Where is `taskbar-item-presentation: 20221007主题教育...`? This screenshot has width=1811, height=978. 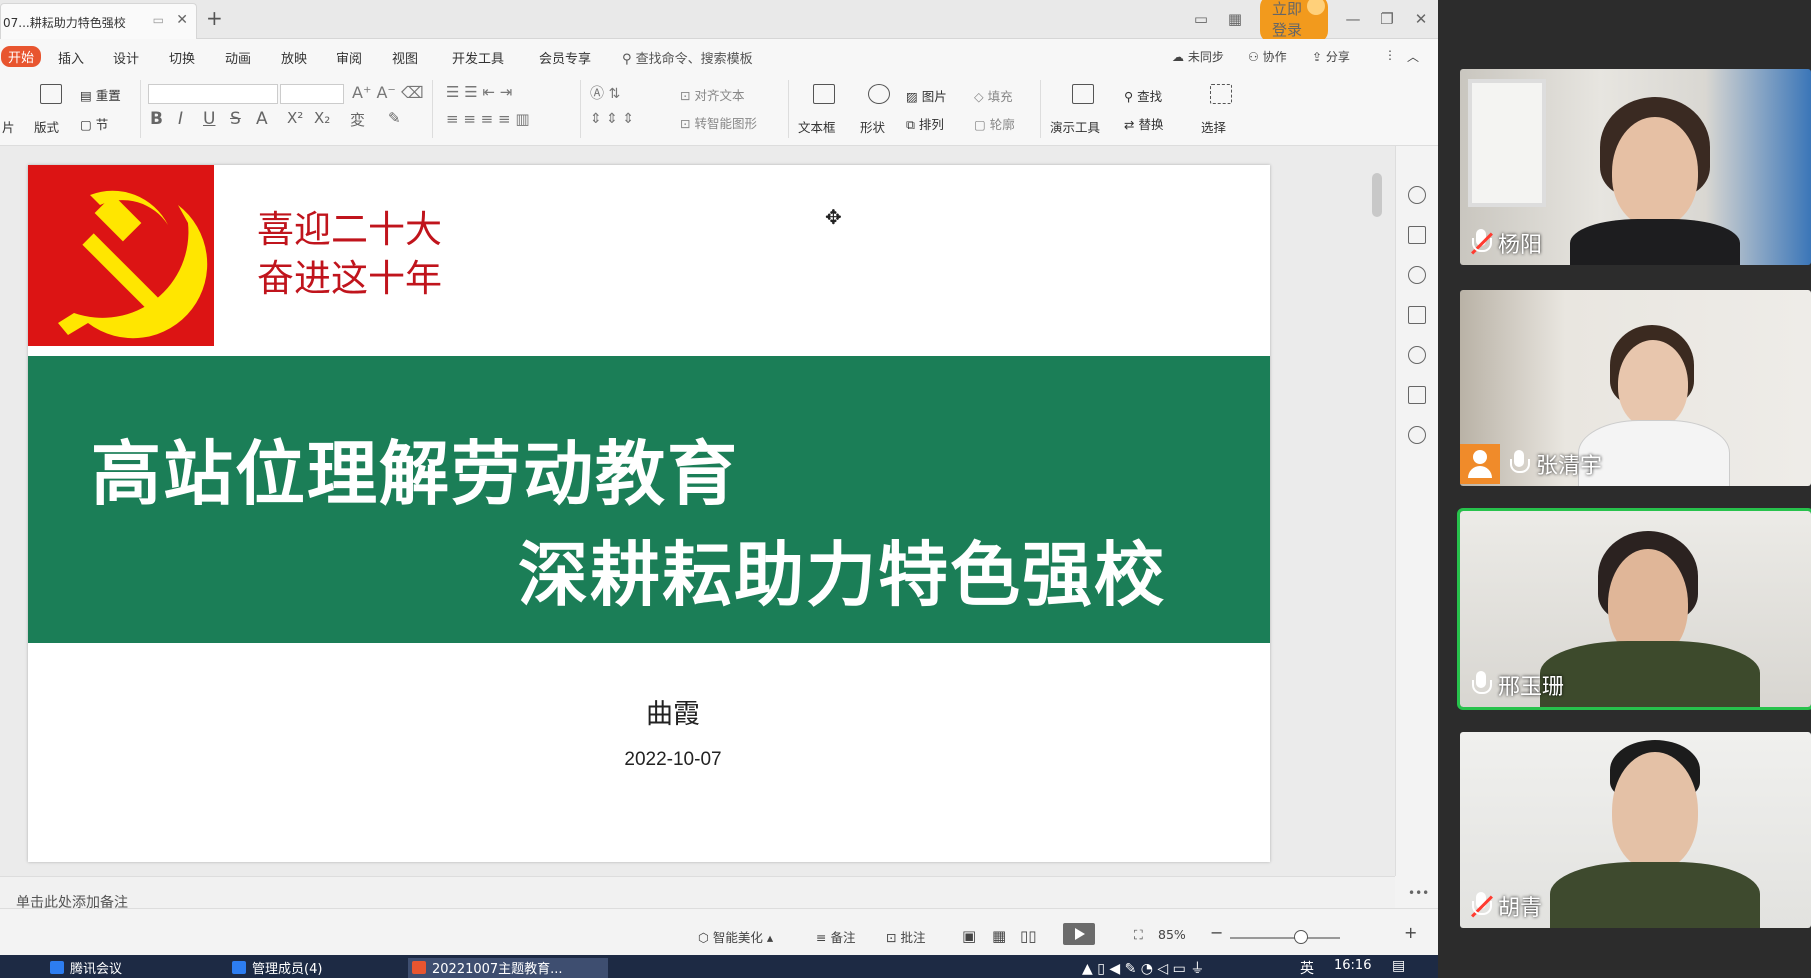
taskbar-item-presentation: 20221007主题教育... is located at coordinates (508, 968).